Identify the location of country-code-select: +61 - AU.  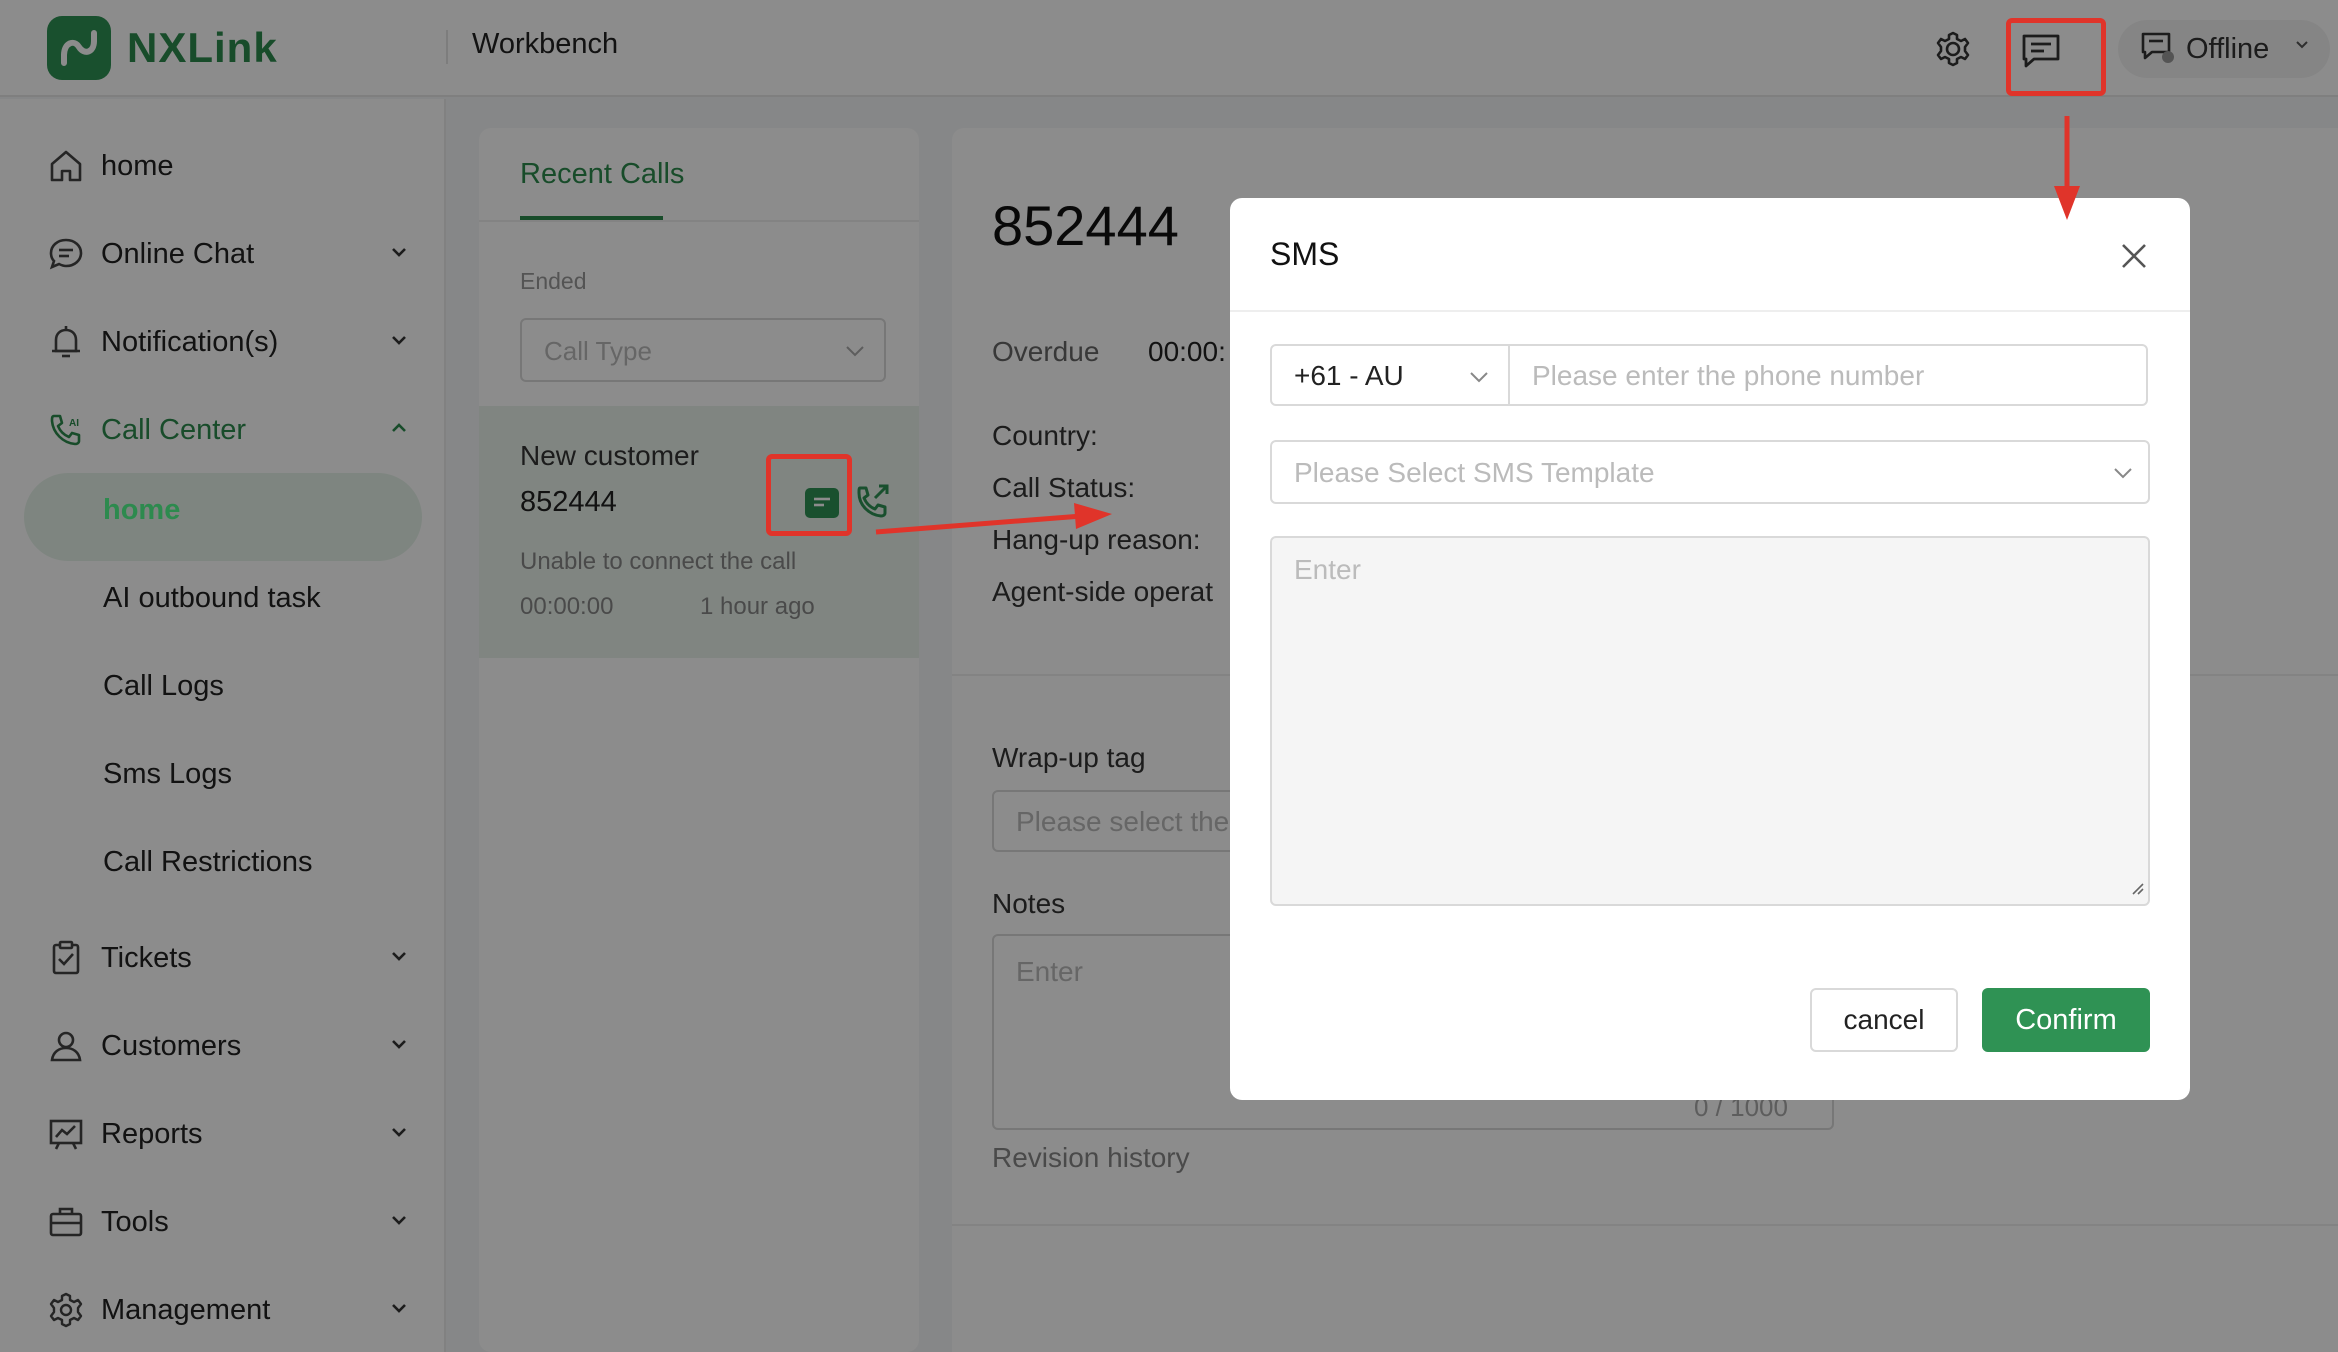
(1390, 375).